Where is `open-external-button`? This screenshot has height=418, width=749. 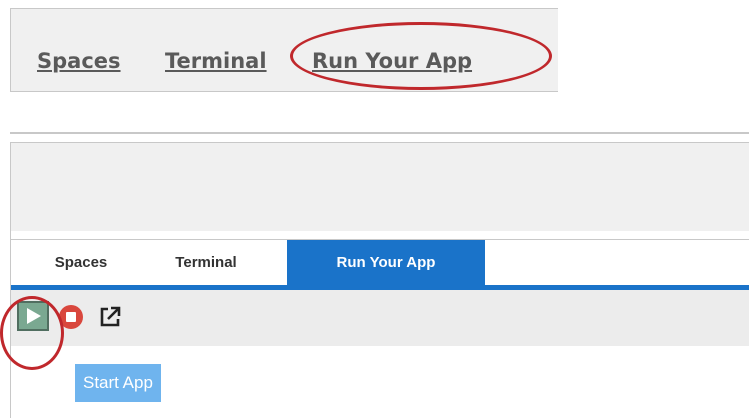 open-external-button is located at coordinates (110, 317).